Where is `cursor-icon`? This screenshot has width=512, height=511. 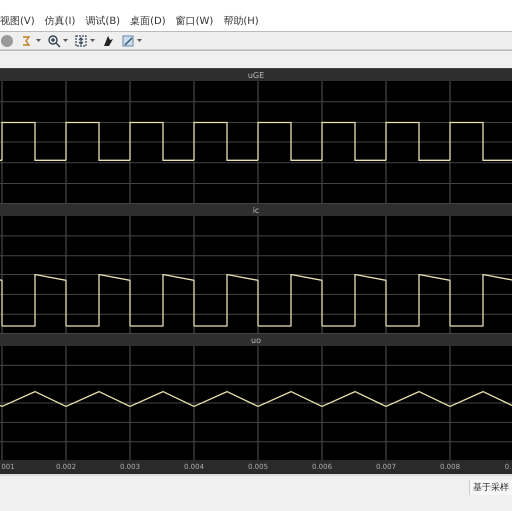 cursor-icon is located at coordinates (108, 41).